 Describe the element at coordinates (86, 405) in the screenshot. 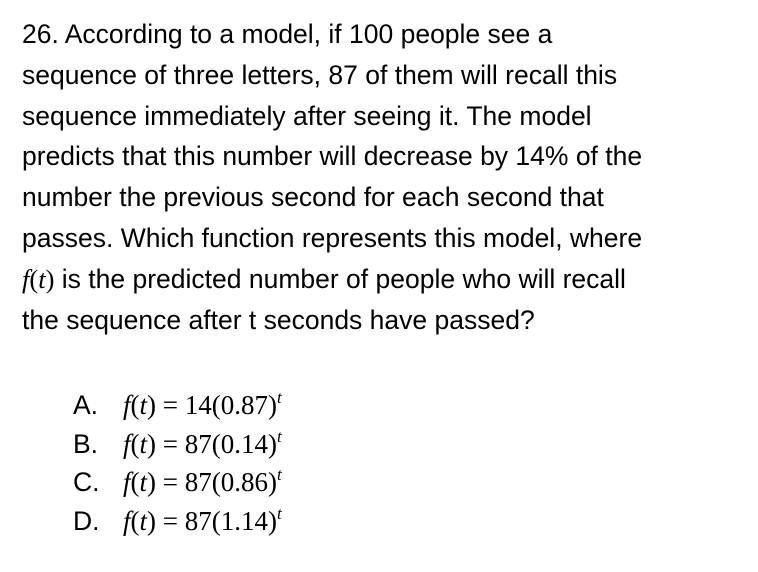

I see `choice-letter: A.` at that location.